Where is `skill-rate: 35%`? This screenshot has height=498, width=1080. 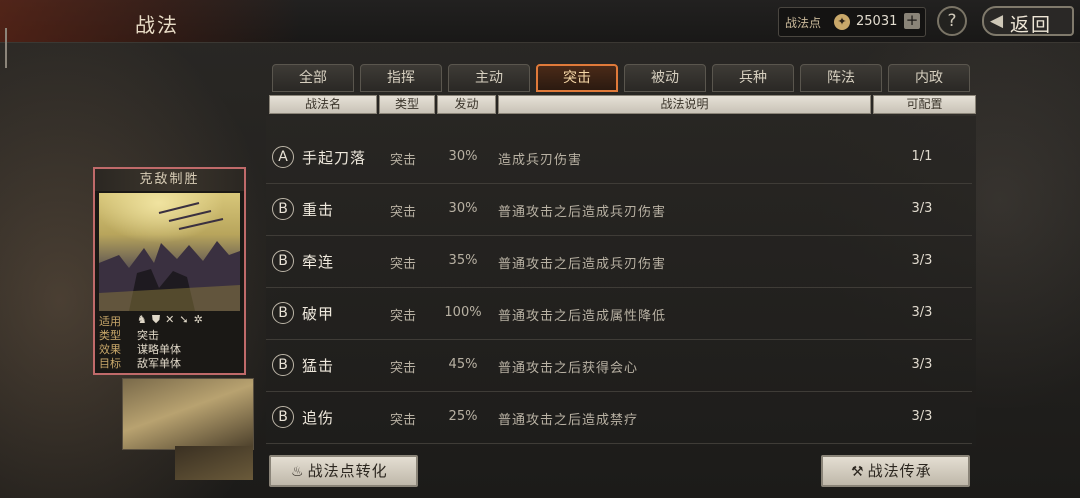
skill-rate: 35% is located at coordinates (463, 260).